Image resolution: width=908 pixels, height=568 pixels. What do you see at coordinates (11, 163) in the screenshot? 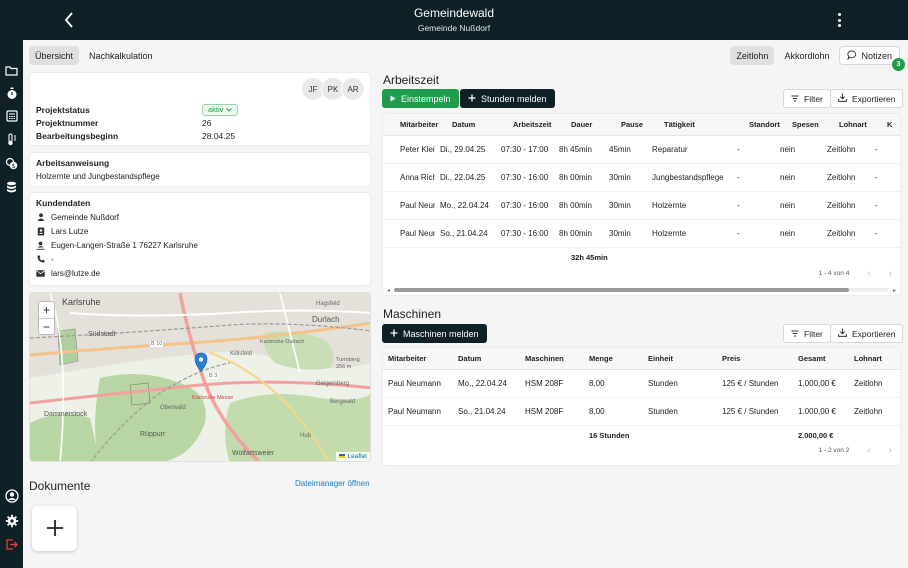
I see `money-icon: $` at bounding box center [11, 163].